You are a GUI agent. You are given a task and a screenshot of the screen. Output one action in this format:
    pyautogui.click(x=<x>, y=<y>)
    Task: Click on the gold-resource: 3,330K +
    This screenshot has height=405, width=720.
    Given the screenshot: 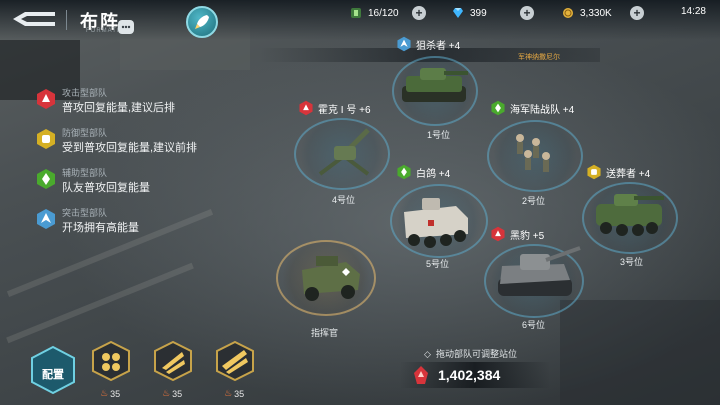 What is the action you would take?
    pyautogui.click(x=603, y=13)
    